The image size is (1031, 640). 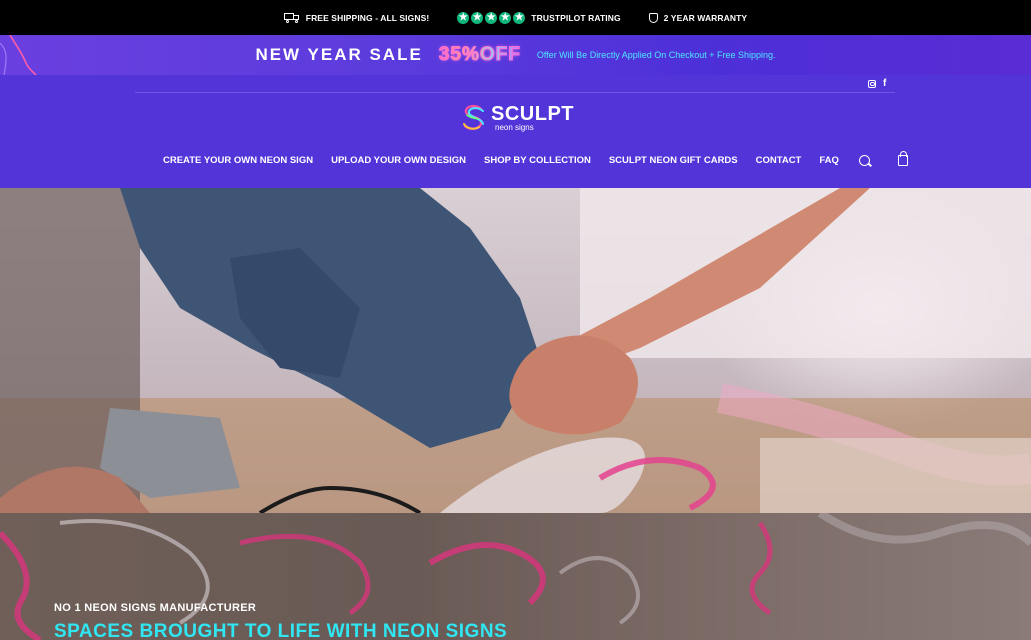 I want to click on site-logo: SCULPT neon signs, so click(x=517, y=118).